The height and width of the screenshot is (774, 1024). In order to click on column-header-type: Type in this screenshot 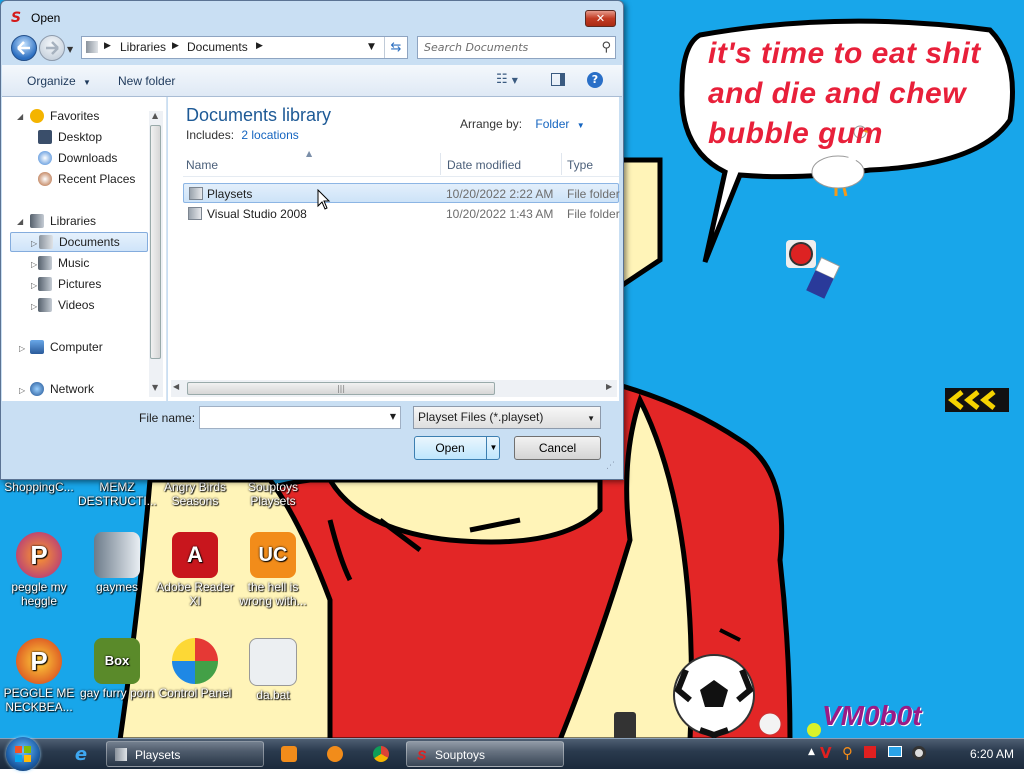, I will do `click(580, 165)`.